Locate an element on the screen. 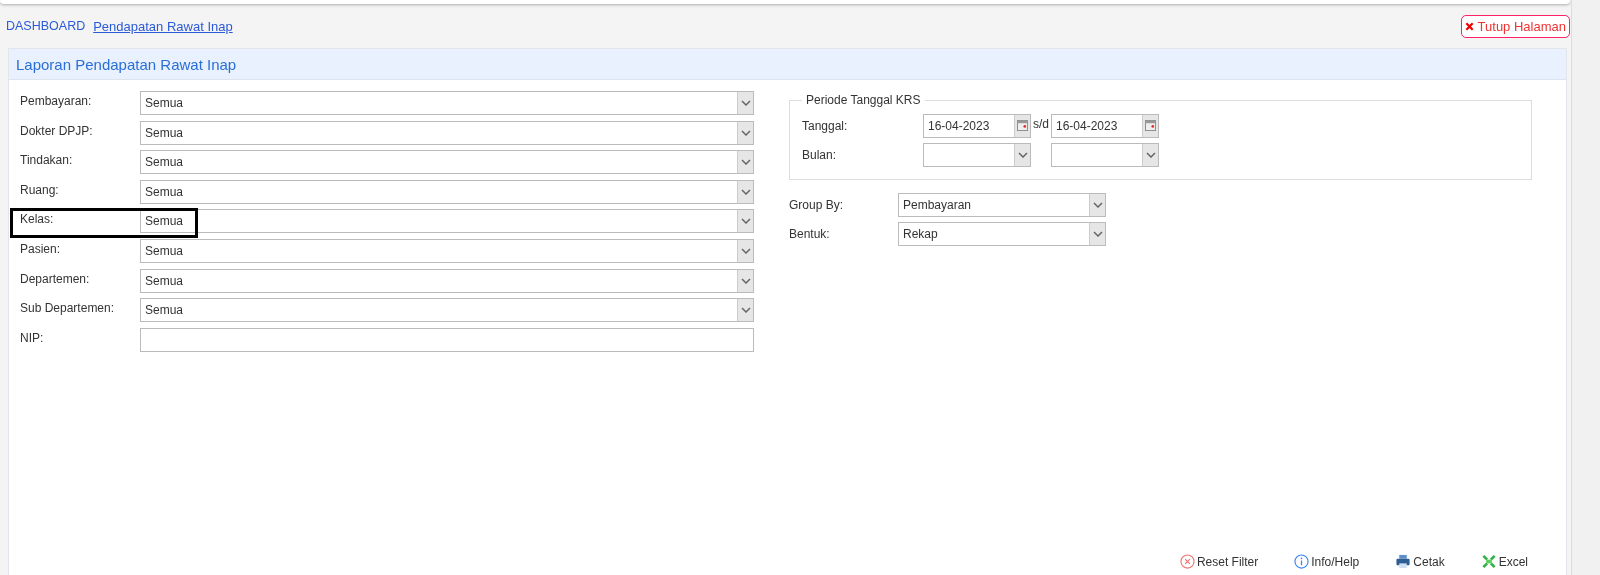  field-label: Tanggal: is located at coordinates (825, 125).